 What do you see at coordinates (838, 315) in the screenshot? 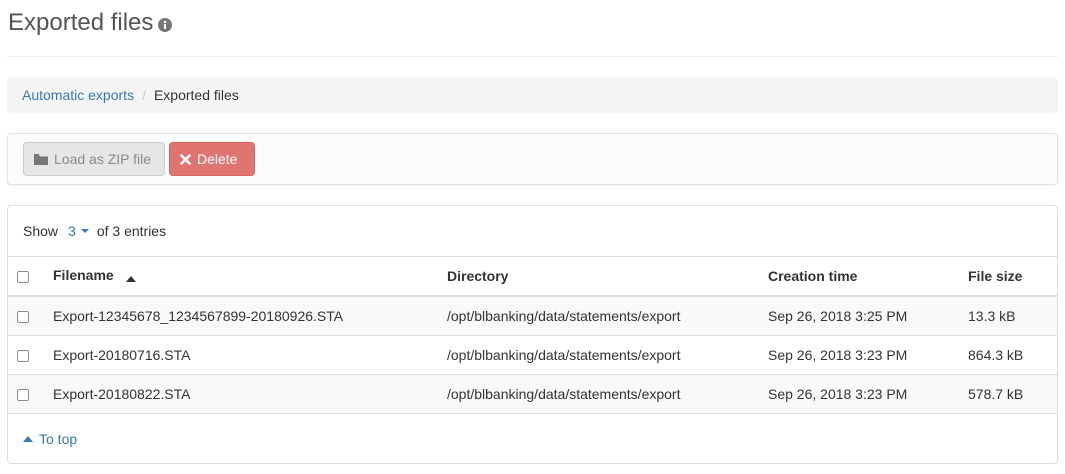
I see `creation-time-cell: Sep 26, 2018 3:25 PM` at bounding box center [838, 315].